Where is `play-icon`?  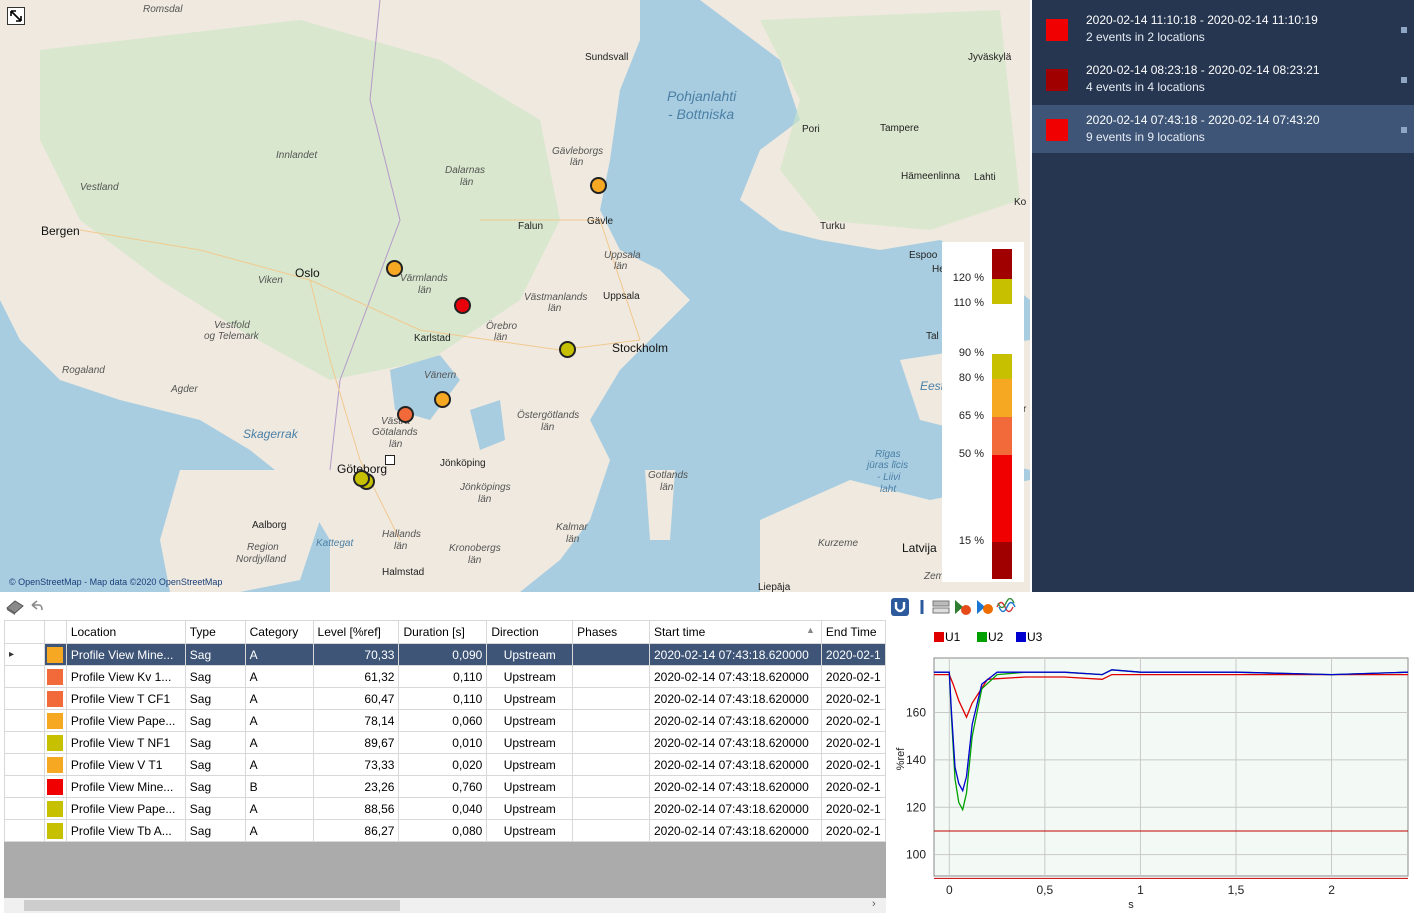
play-icon is located at coordinates (984, 607).